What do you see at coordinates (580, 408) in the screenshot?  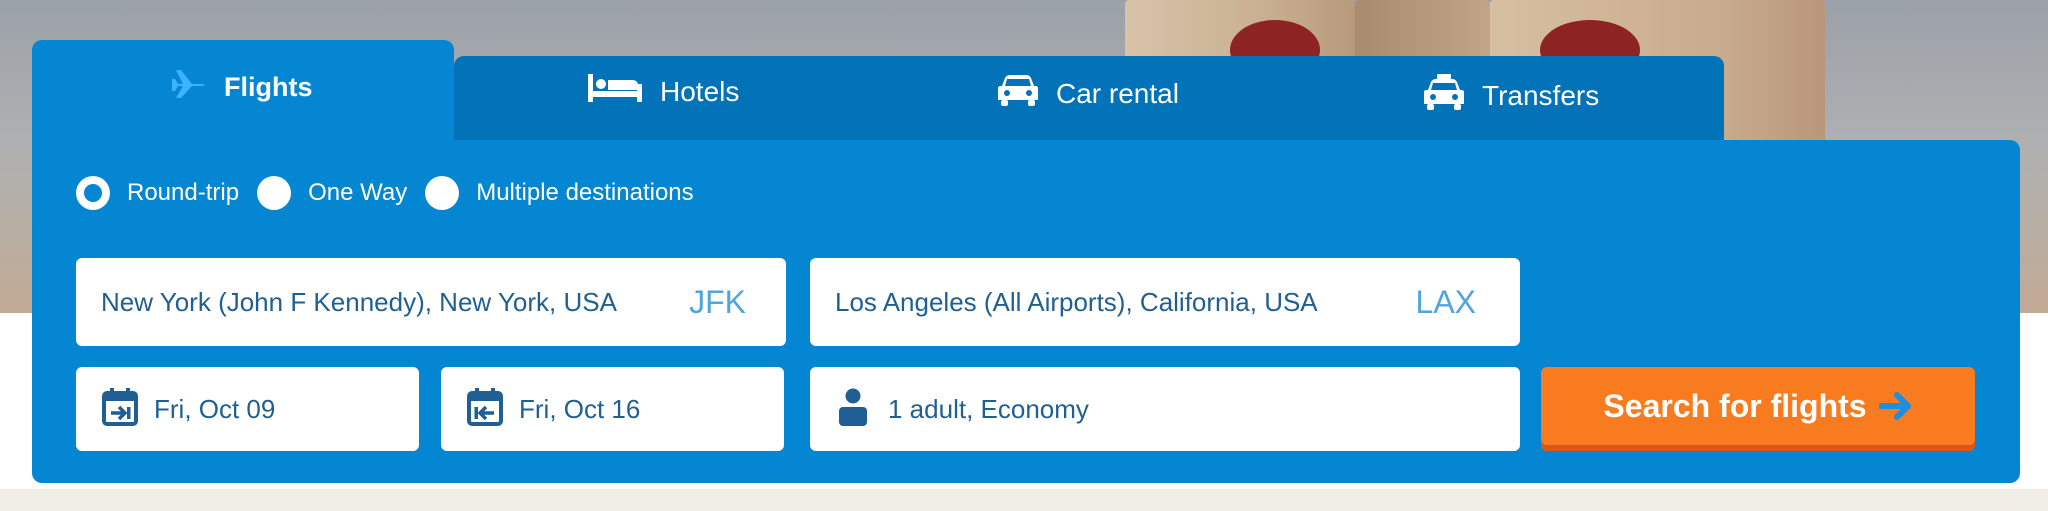 I see `return-date: Fri, Oct 16` at bounding box center [580, 408].